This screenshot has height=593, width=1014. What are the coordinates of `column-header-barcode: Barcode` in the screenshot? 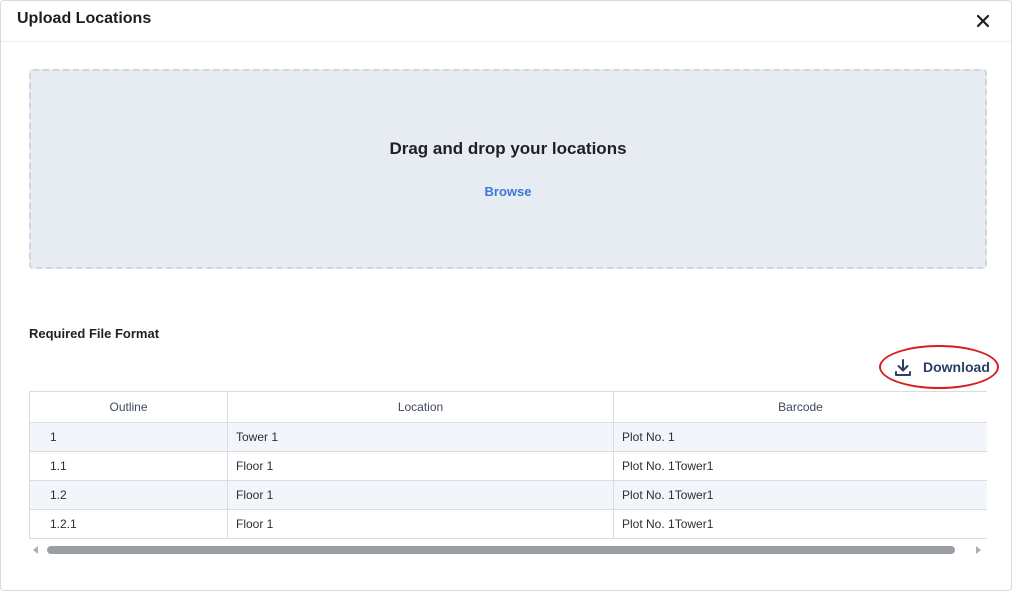 It's located at (800, 407).